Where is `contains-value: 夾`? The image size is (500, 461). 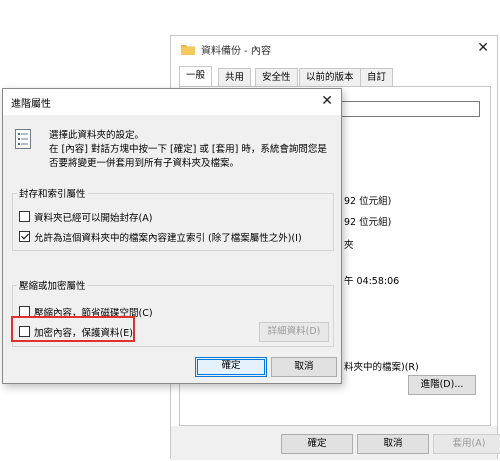 contains-value: 夾 is located at coordinates (349, 245).